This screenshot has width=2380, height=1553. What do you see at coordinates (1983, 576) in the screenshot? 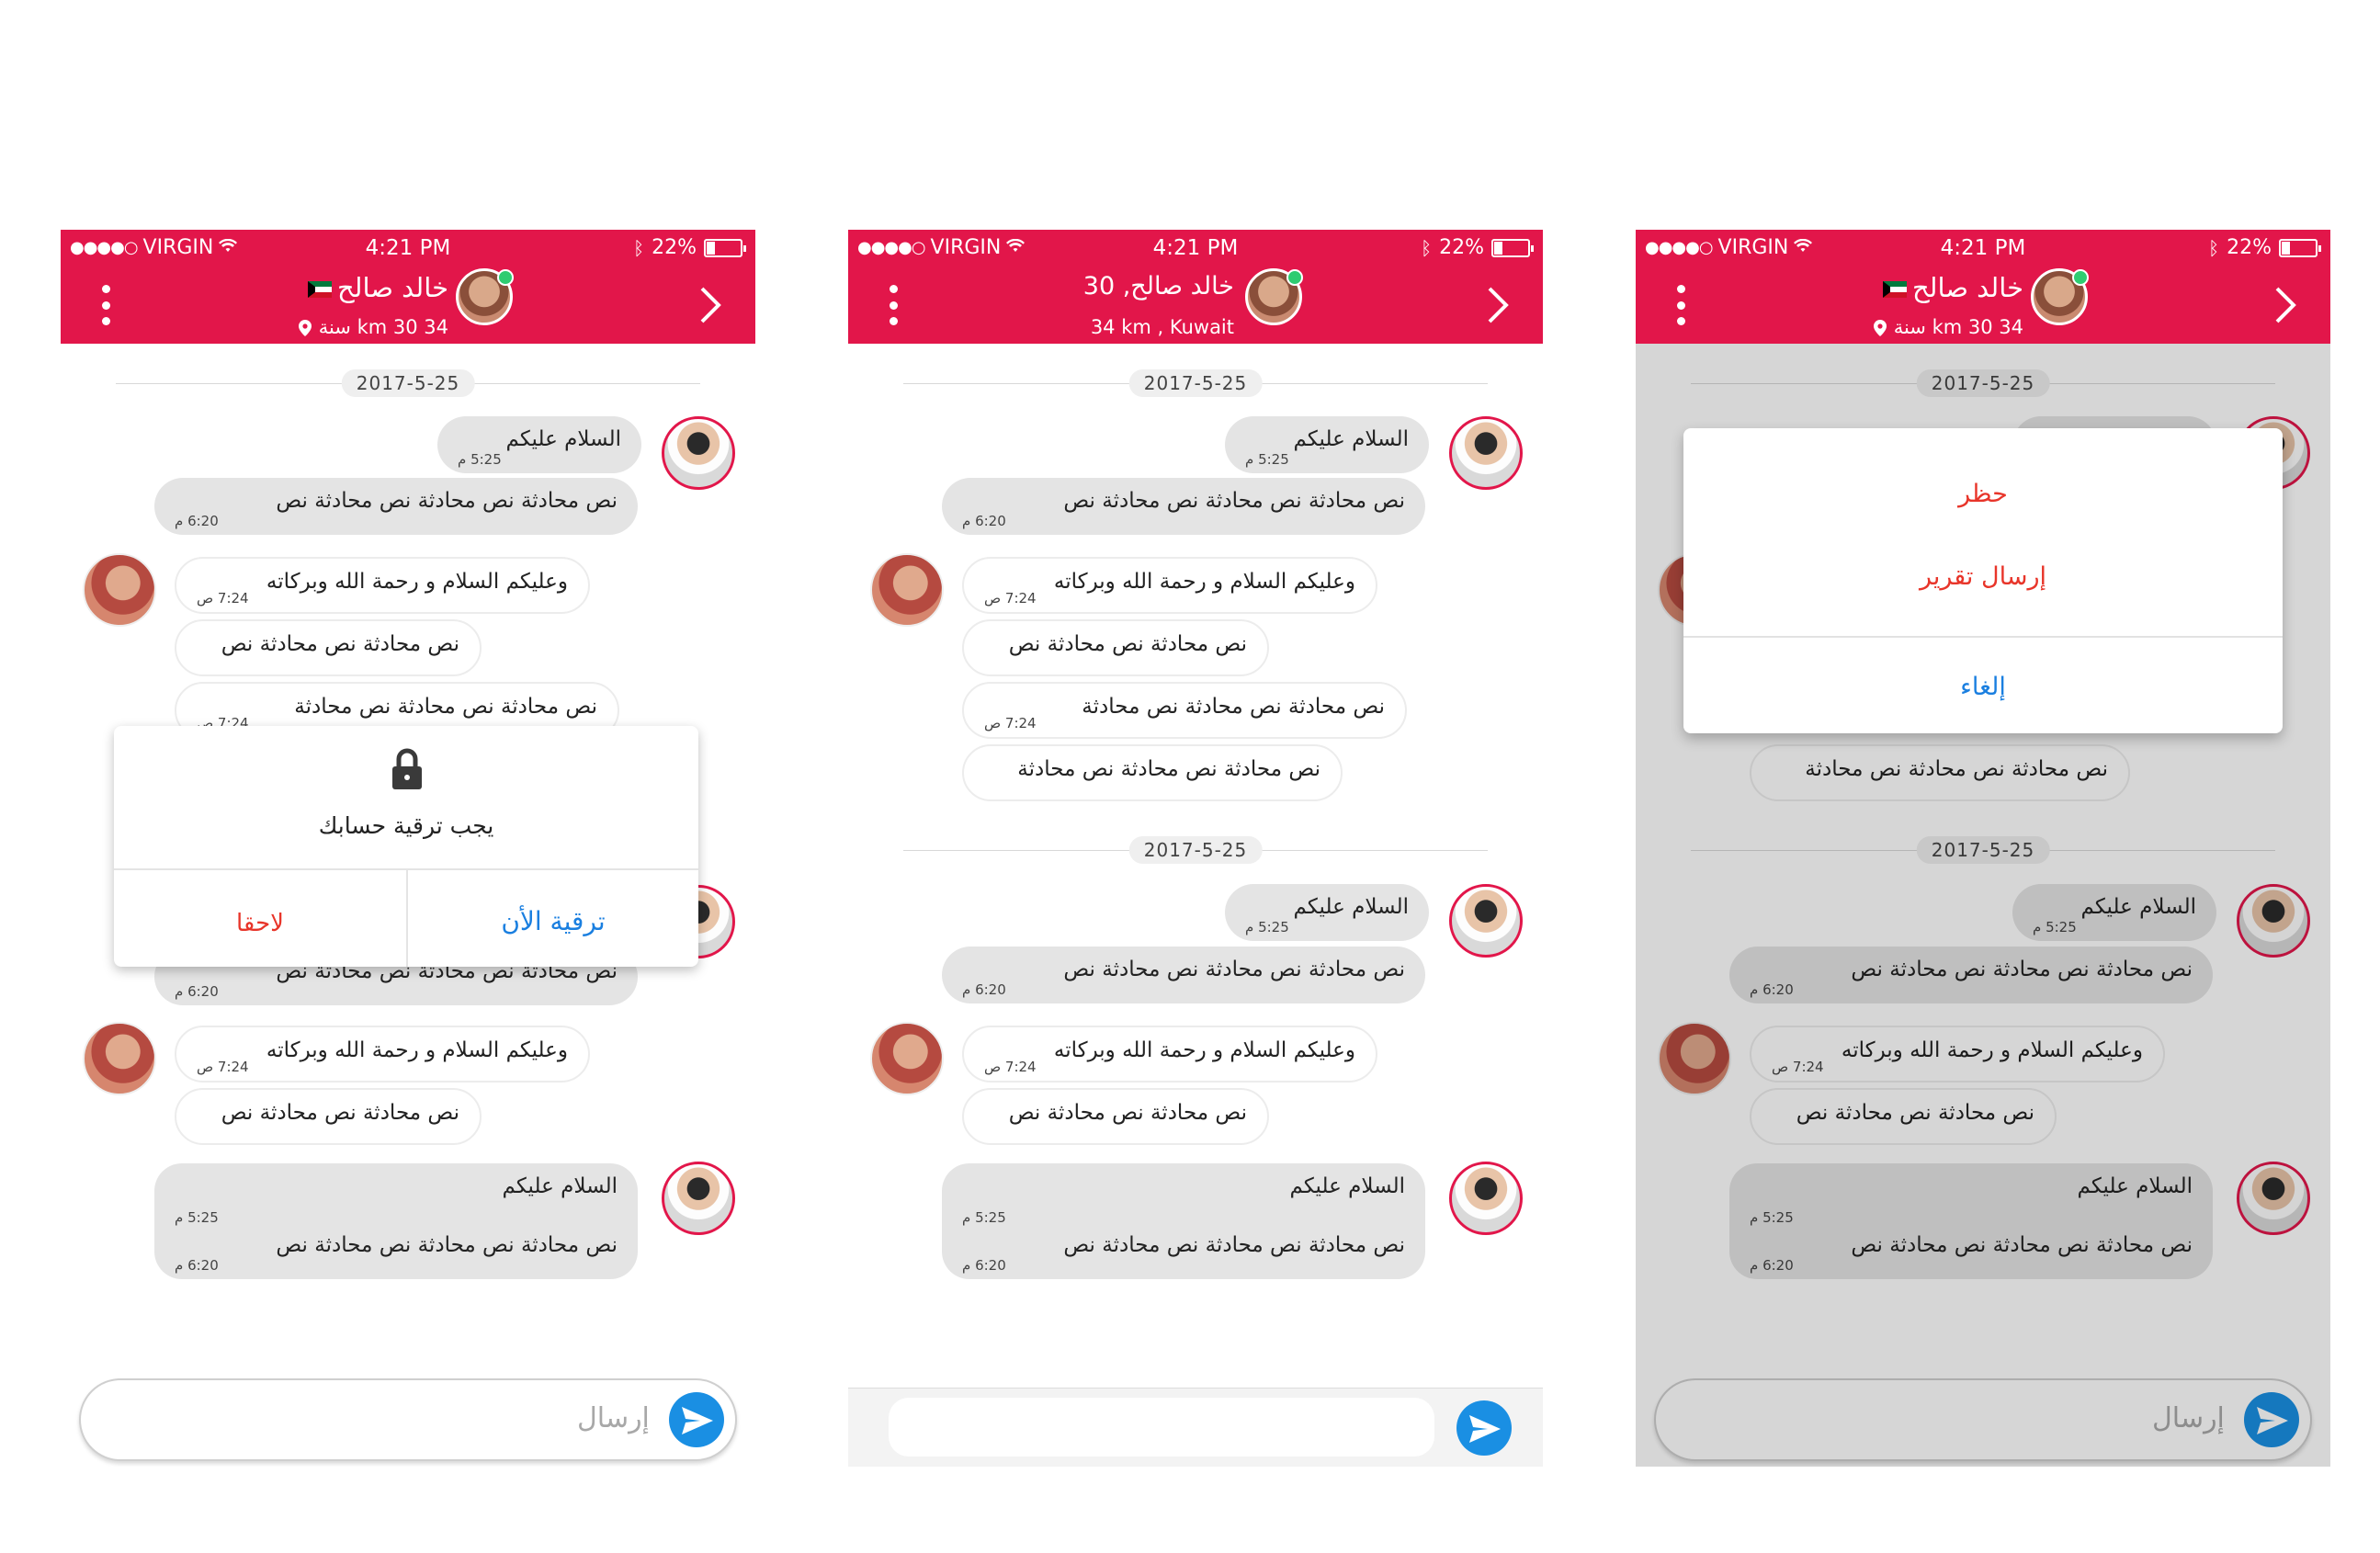
I see `send-report-button: إرسال تقرير` at bounding box center [1983, 576].